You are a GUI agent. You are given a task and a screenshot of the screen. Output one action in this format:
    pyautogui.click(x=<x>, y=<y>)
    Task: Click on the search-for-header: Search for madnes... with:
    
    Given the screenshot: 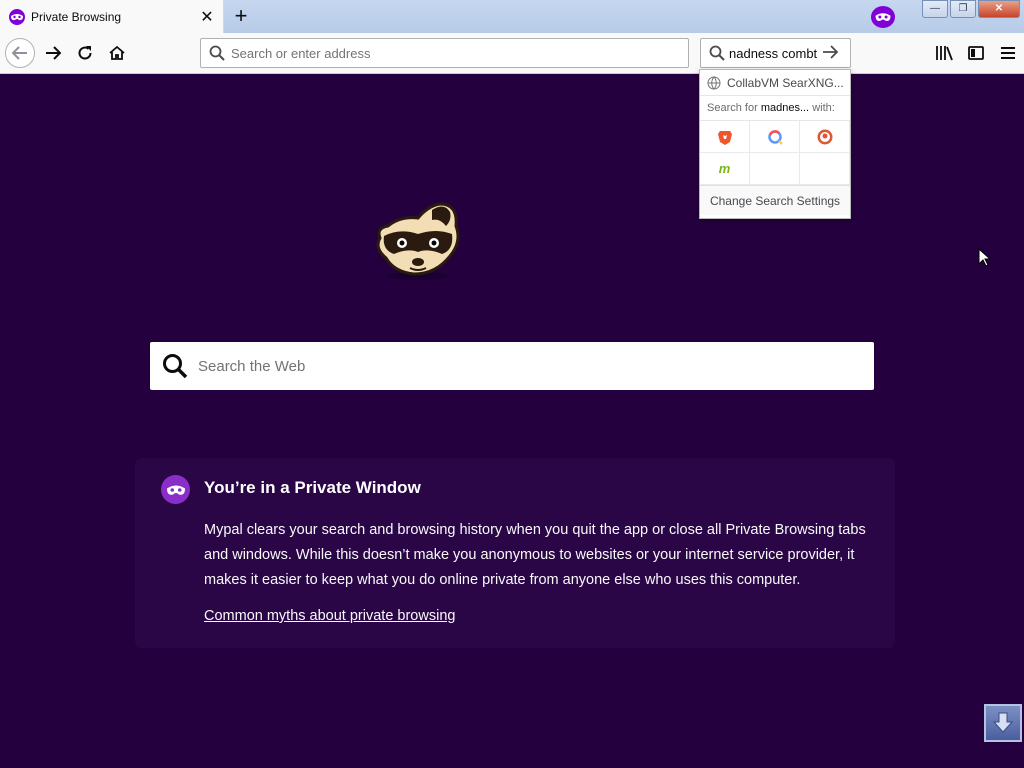 What is the action you would take?
    pyautogui.click(x=775, y=107)
    